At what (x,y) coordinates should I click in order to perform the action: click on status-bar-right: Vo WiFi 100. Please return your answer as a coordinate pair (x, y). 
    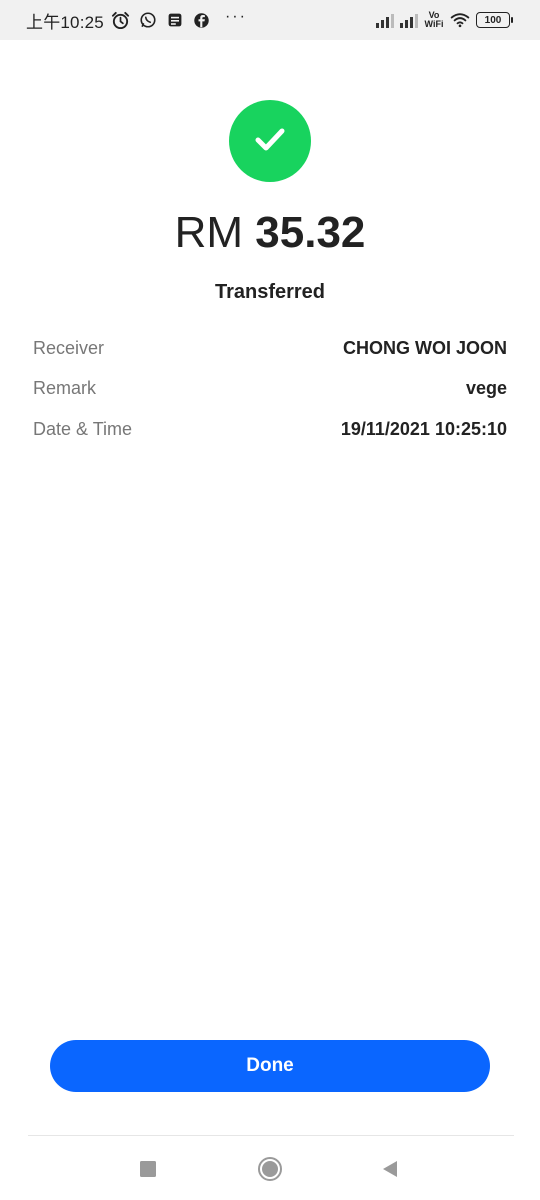
    Looking at the image, I should click on (444, 20).